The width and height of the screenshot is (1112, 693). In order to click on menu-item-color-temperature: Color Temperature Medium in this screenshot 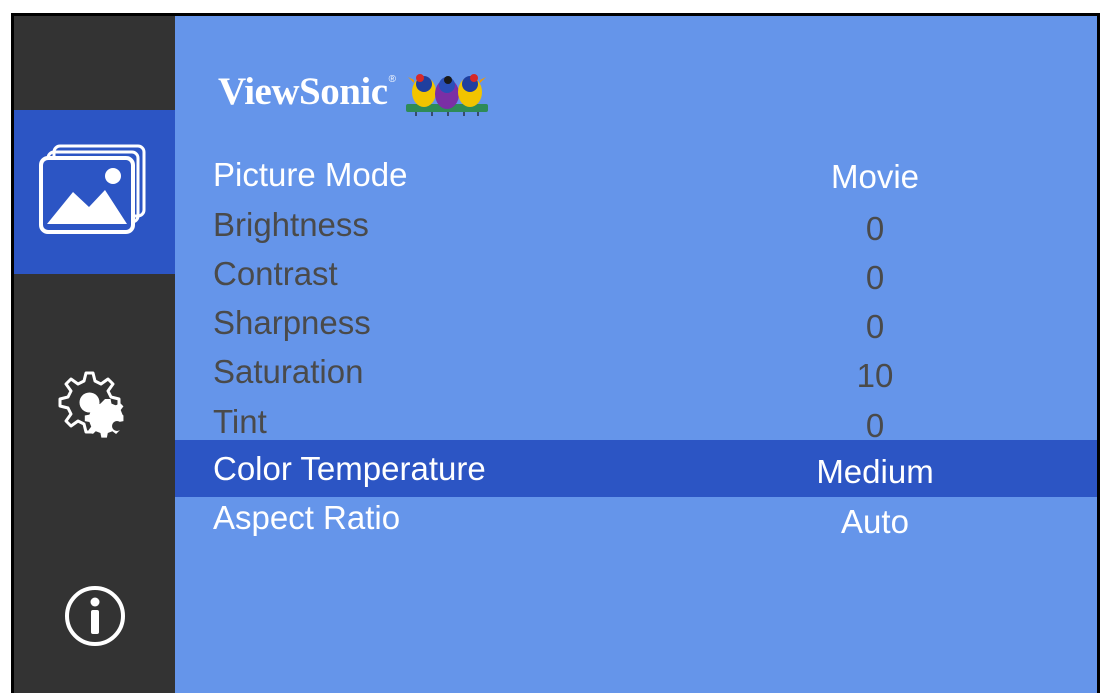, I will do `click(636, 468)`.